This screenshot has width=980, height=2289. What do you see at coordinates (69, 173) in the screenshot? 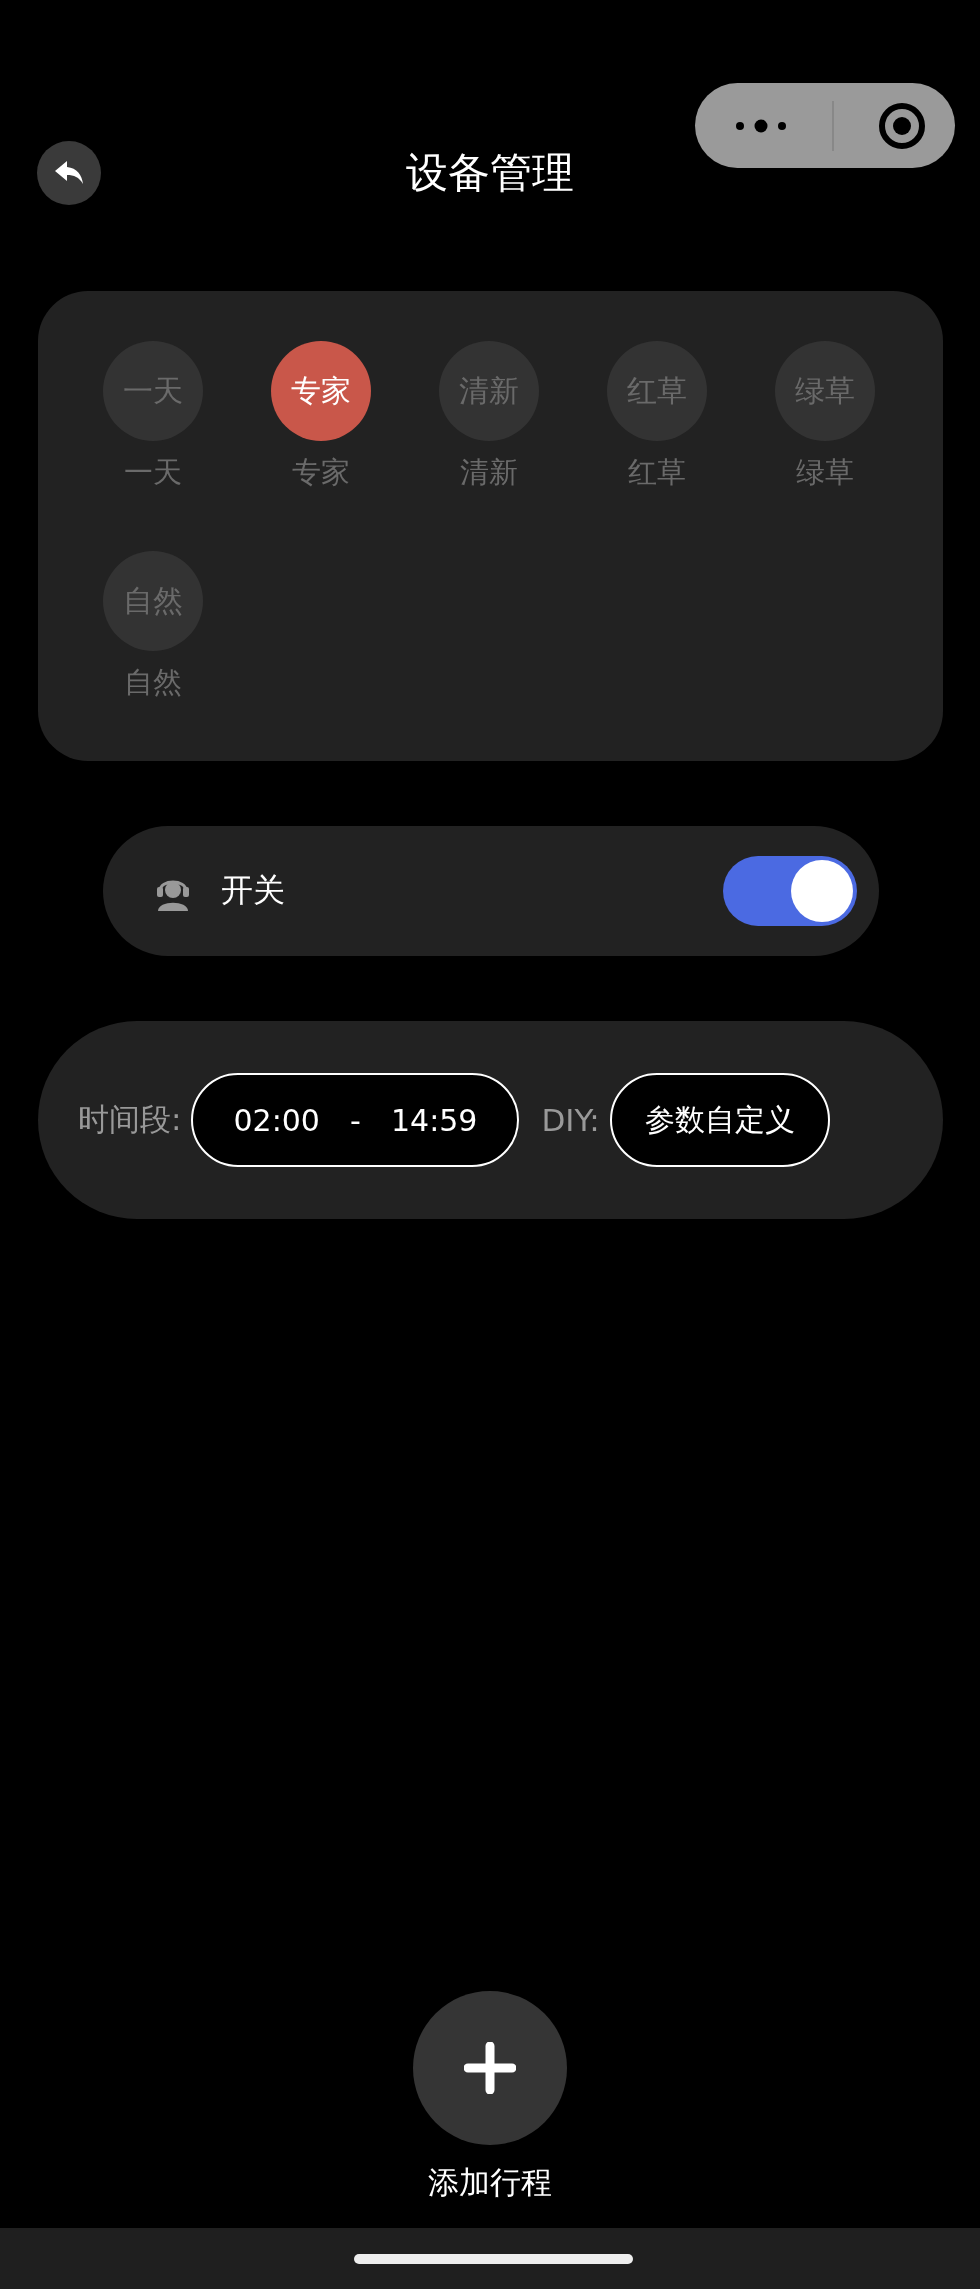
I see `back-arrow-icon` at bounding box center [69, 173].